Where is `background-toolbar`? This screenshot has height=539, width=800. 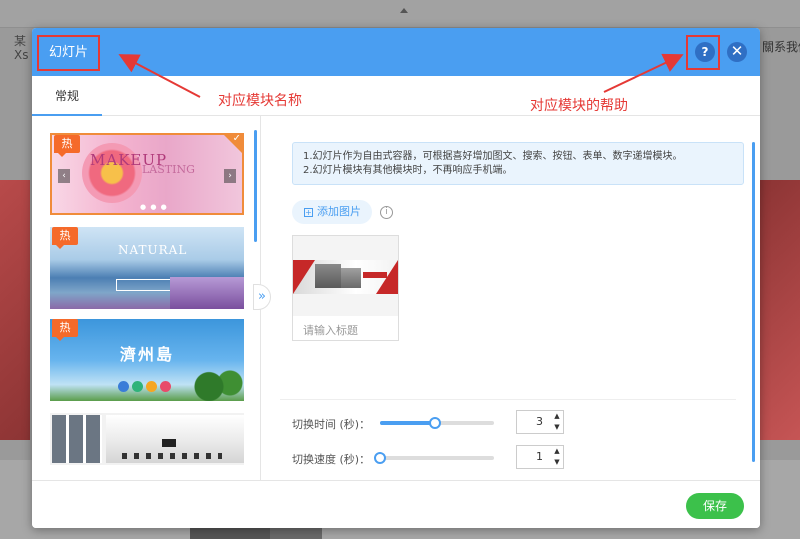 background-toolbar is located at coordinates (400, 14).